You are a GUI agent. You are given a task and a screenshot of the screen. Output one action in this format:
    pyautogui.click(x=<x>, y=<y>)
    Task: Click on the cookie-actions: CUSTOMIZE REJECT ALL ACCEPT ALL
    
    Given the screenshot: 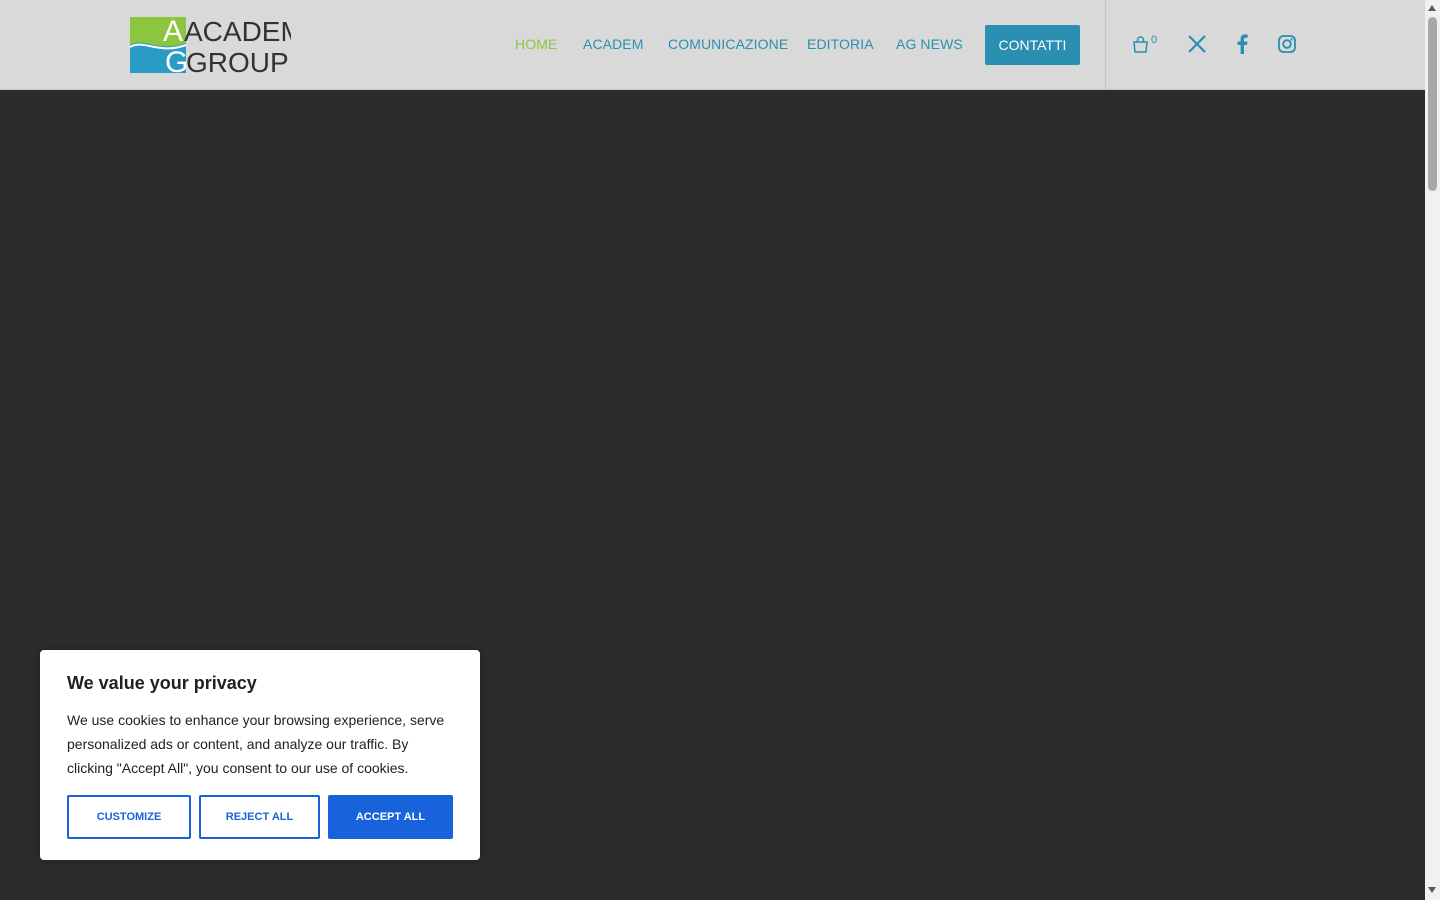 What is the action you would take?
    pyautogui.click(x=260, y=817)
    